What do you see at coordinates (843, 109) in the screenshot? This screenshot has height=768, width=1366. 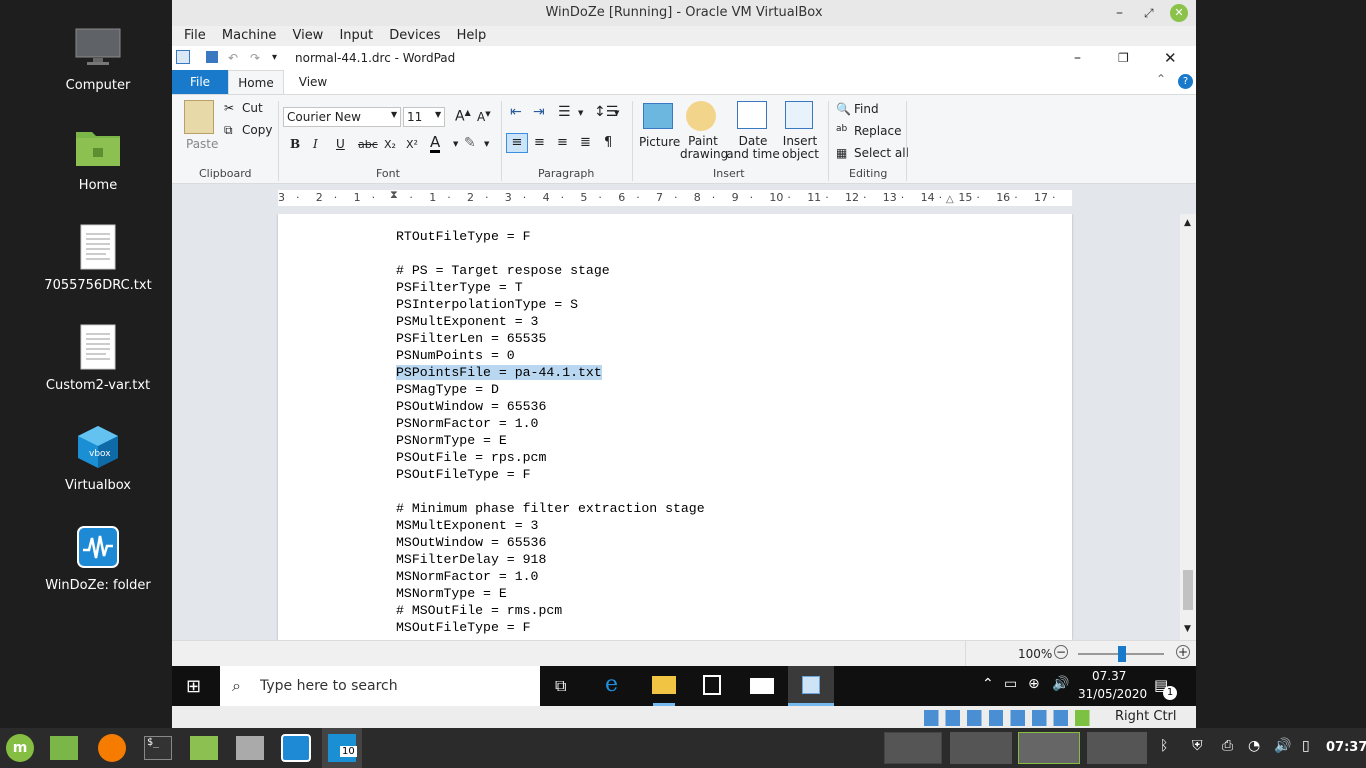 I see `binoculars-icon: 🔍` at bounding box center [843, 109].